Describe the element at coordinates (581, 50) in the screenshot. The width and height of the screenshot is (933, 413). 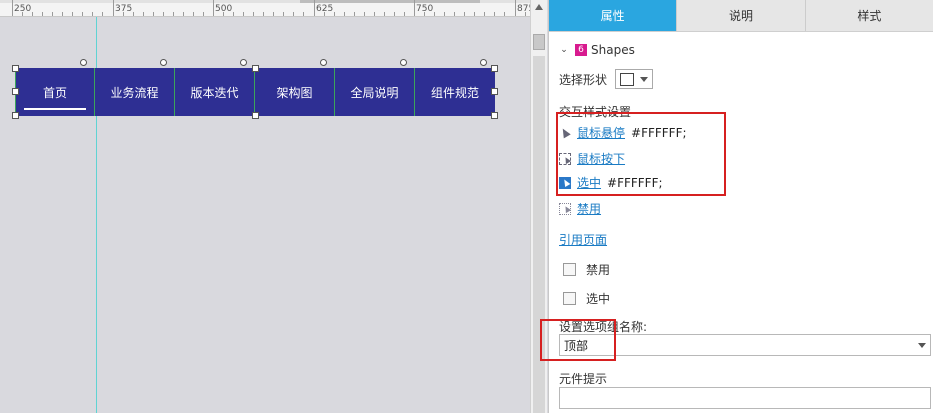
I see `shape-count-badge: 6` at that location.